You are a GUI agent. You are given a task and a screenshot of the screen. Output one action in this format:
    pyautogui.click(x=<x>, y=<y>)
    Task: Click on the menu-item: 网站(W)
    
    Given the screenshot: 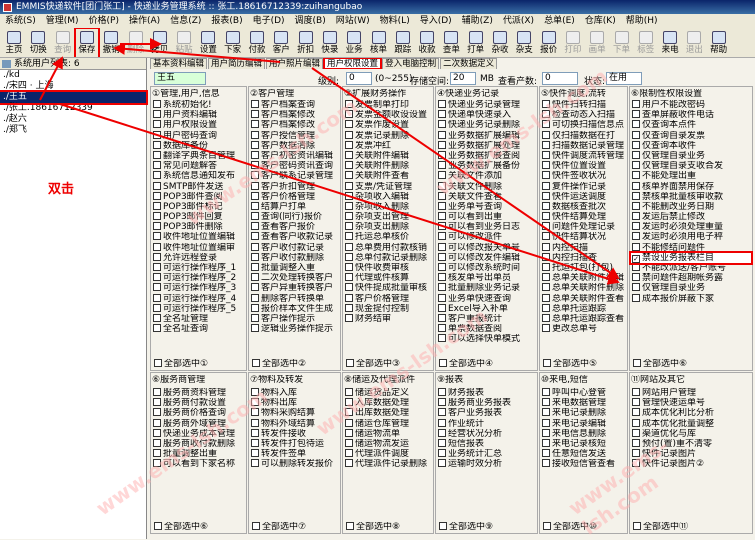 What is the action you would take?
    pyautogui.click(x=353, y=21)
    